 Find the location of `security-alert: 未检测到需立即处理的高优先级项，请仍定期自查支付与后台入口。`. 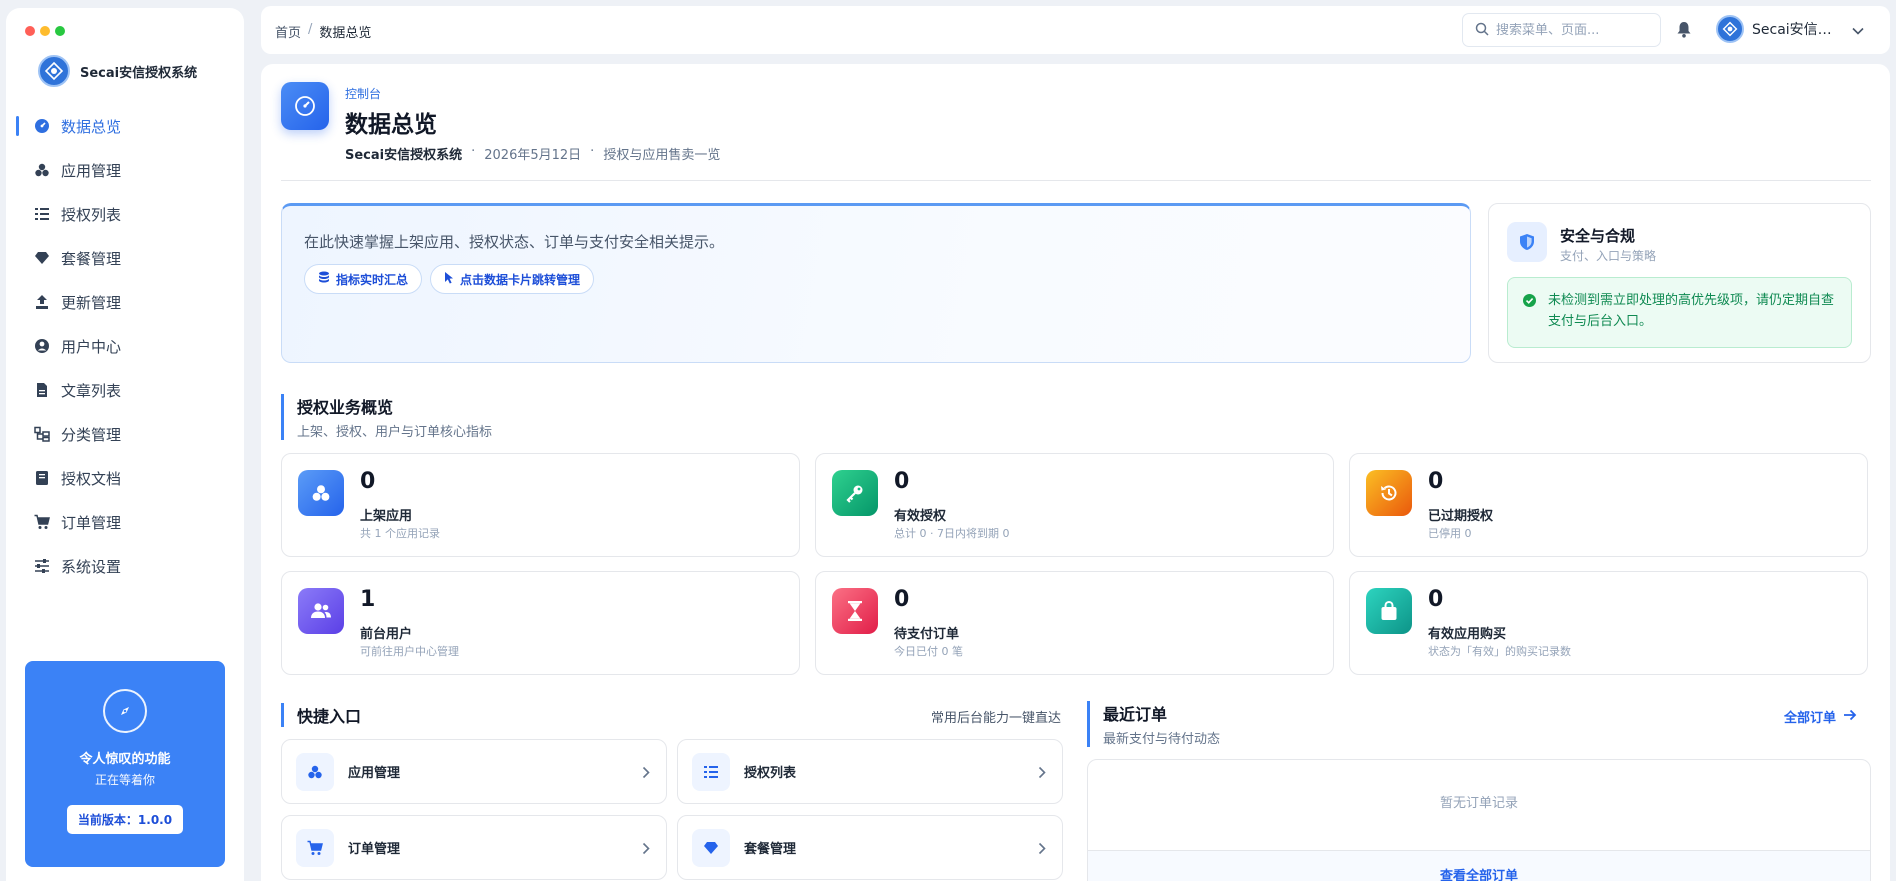

security-alert: 未检测到需立即处理的高优先级项，请仍定期自查支付与后台入口。 is located at coordinates (1679, 312).